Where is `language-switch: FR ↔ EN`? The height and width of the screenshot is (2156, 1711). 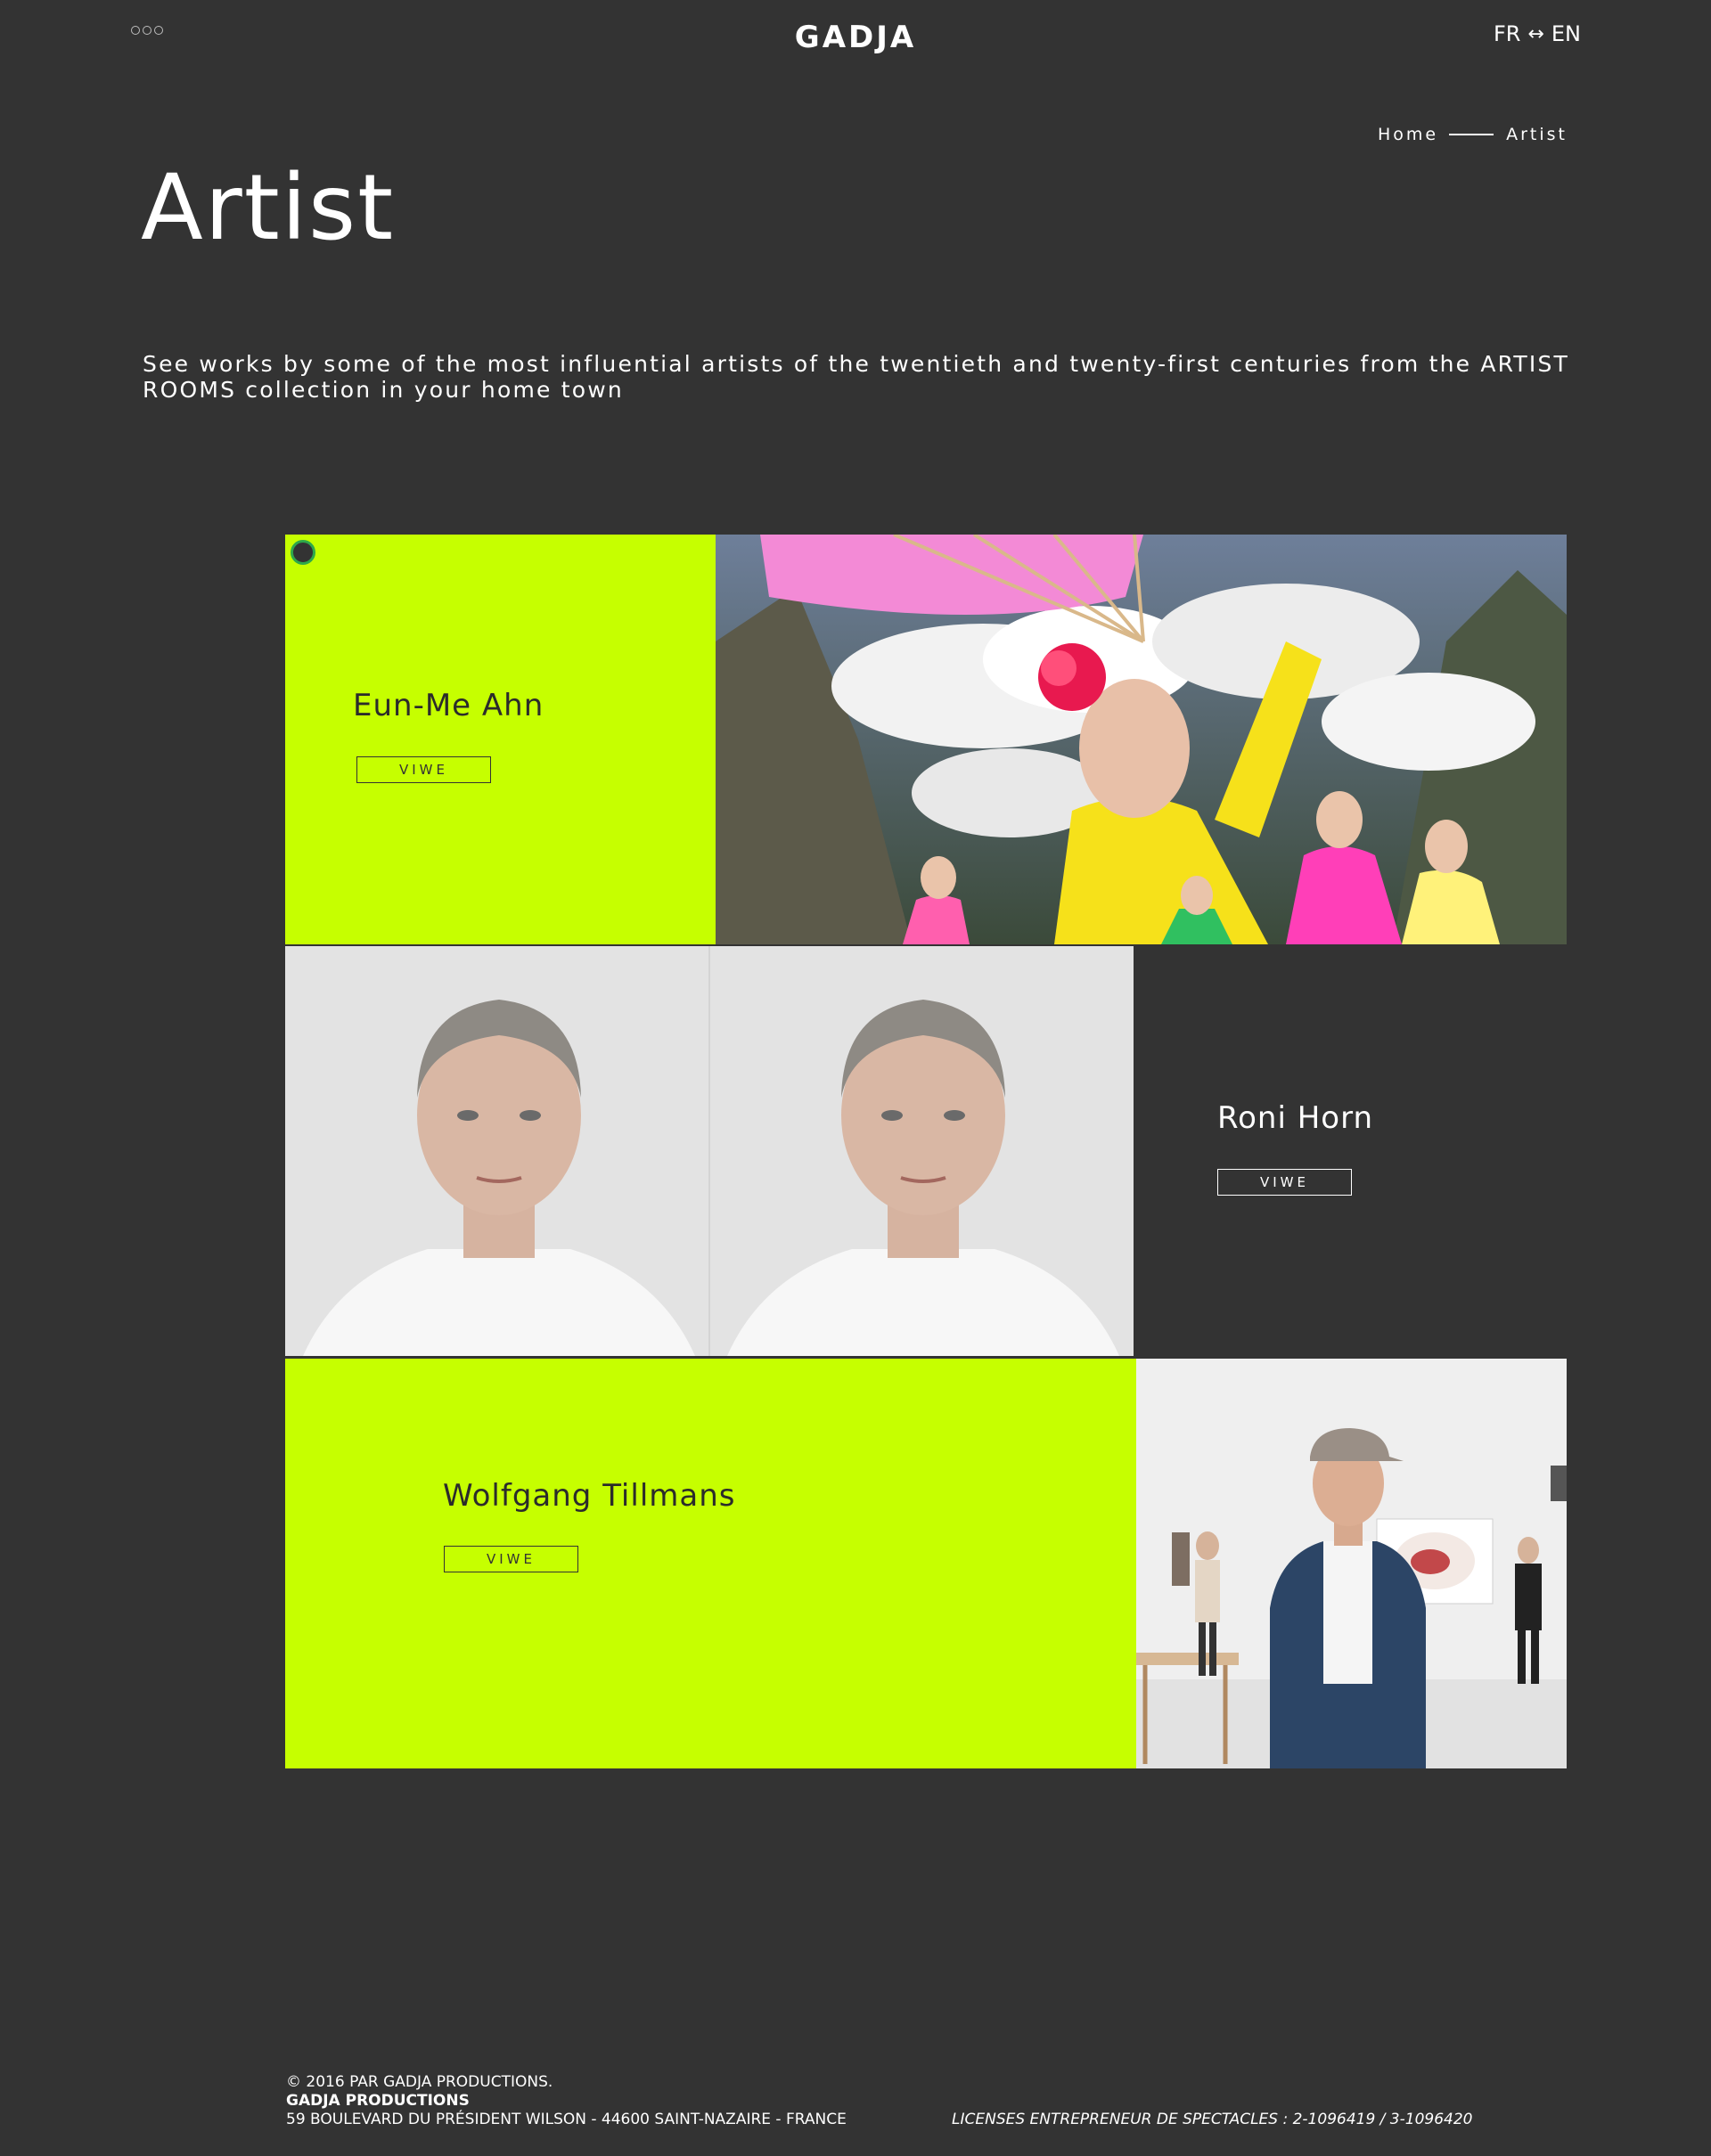
language-switch: FR ↔ EN is located at coordinates (1537, 33).